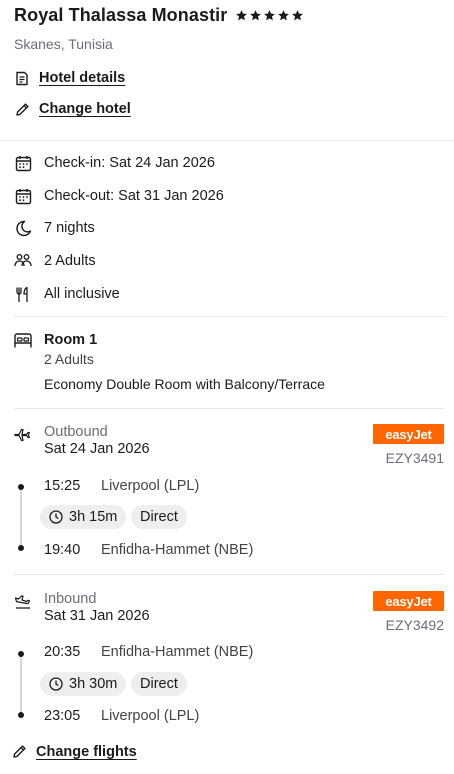  Describe the element at coordinates (184, 384) in the screenshot. I see `room-type: Economy Double Room with Balcony/Terrace` at that location.